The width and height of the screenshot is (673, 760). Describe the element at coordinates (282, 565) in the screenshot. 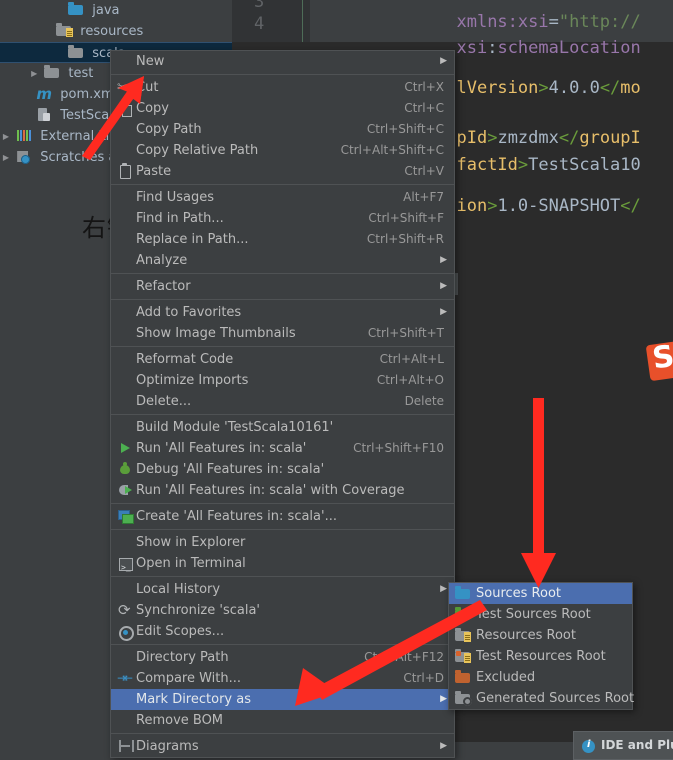

I see `menu-item-open-in-terminal: Open in Terminal` at that location.